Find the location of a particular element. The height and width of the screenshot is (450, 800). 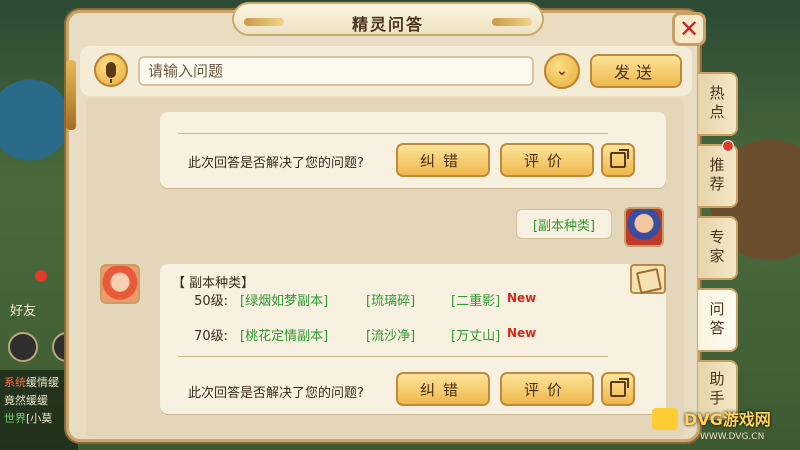

dungeon-link: [琉璃碎] is located at coordinates (390, 299).